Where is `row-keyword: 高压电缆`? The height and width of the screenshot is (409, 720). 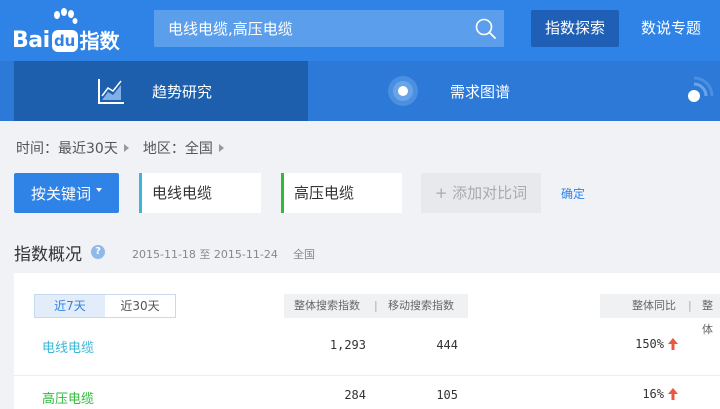
row-keyword: 高压电缆 is located at coordinates (68, 397).